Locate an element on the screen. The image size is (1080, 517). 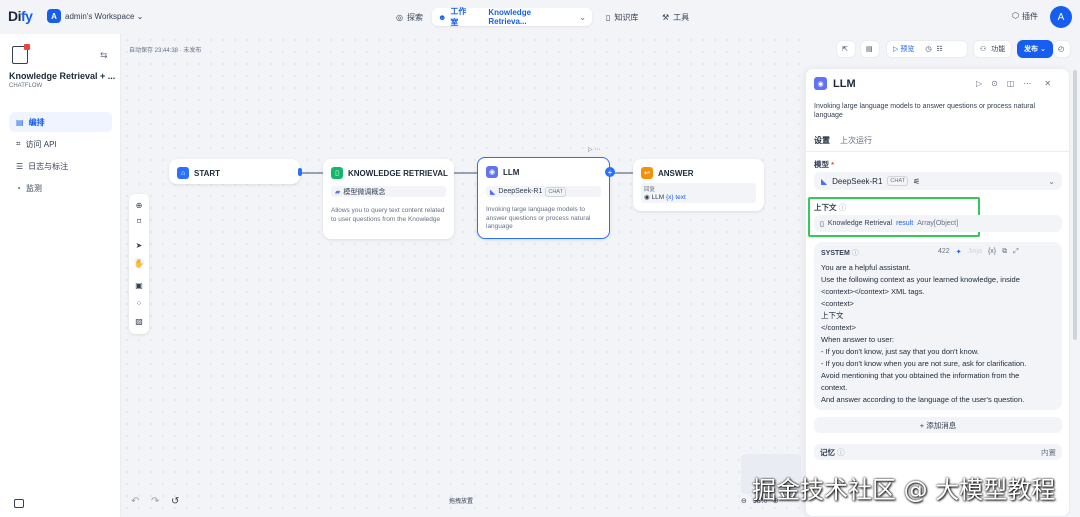
list-icon: ☰ is located at coordinates (20, 166).